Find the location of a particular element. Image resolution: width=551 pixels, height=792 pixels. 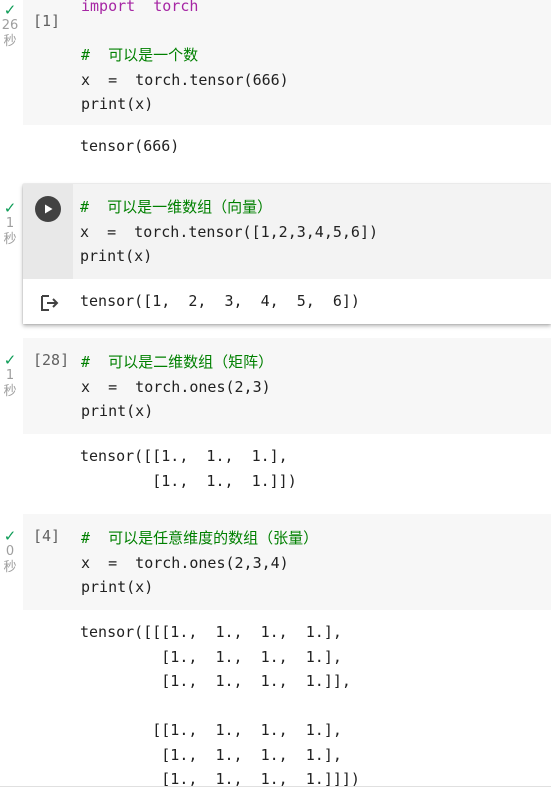

code-line: import torch is located at coordinates (139, 7).